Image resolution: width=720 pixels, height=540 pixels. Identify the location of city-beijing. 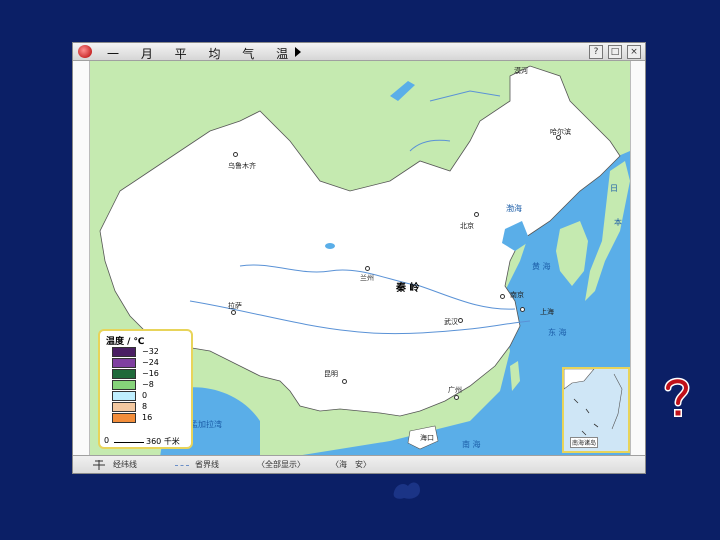
(476, 214).